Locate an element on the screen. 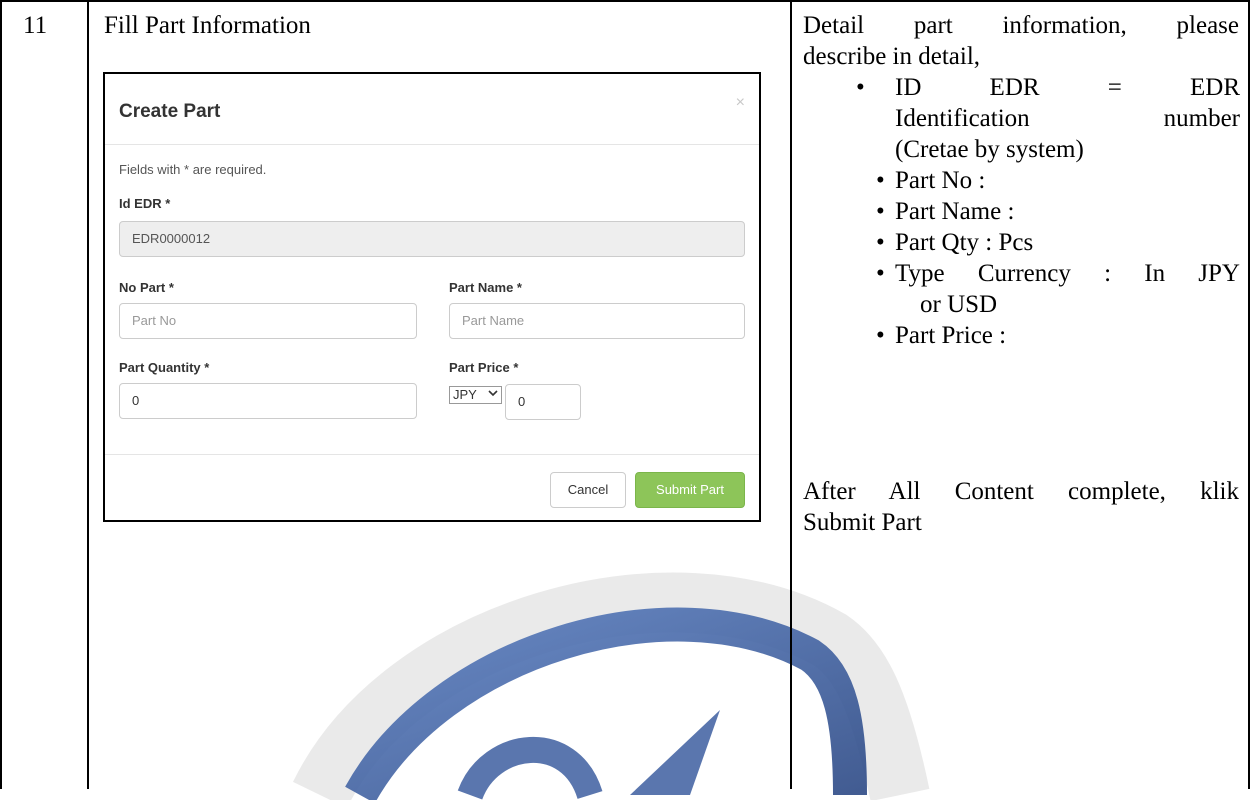  list-item-line: (Cretae by system) is located at coordinates (989, 149).